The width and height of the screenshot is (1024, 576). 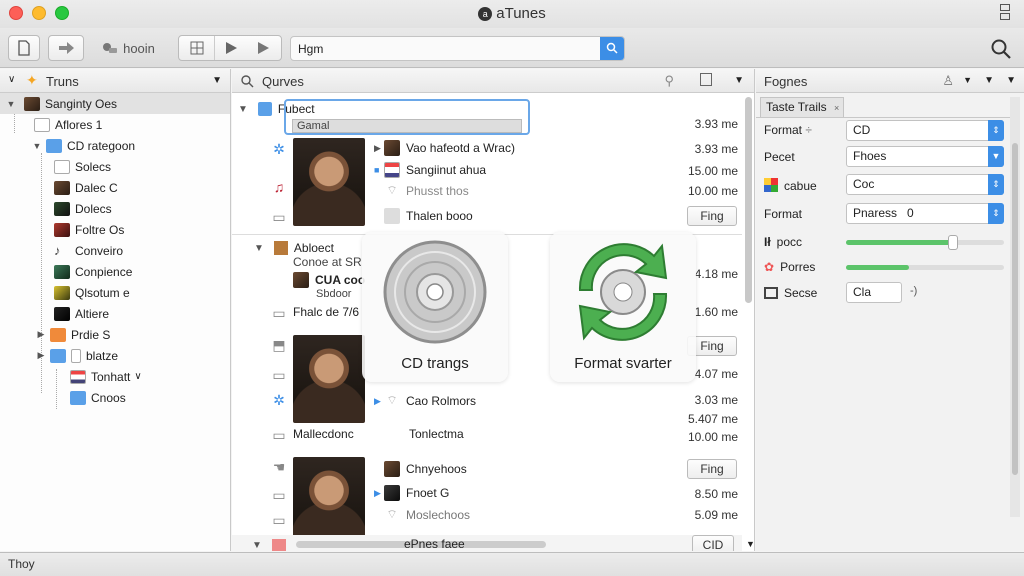 I want to click on plugin-button: hooin, so click(x=128, y=48).